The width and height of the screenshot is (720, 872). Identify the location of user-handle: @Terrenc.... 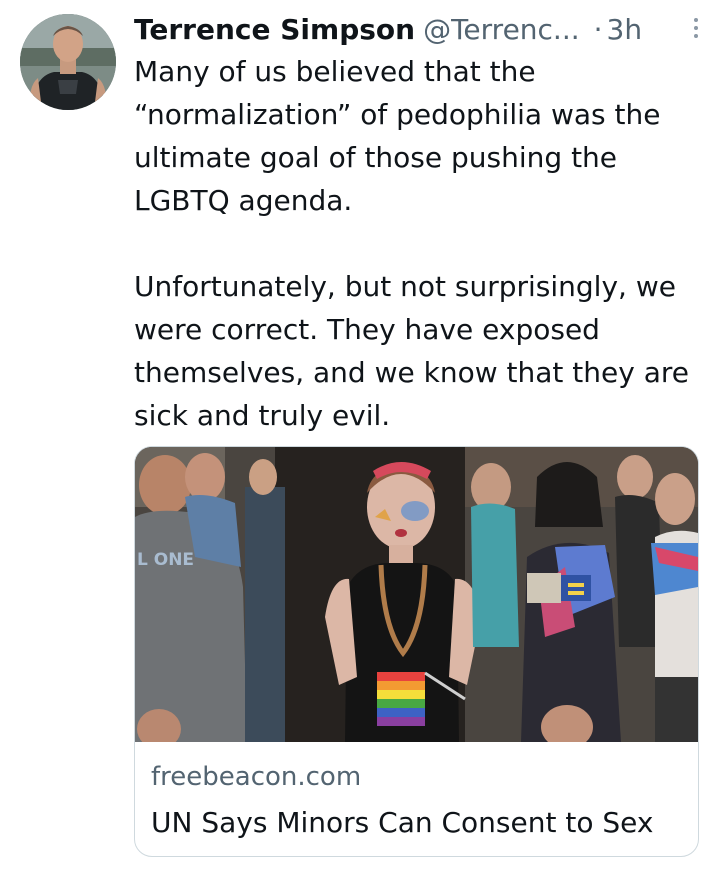
(501, 30).